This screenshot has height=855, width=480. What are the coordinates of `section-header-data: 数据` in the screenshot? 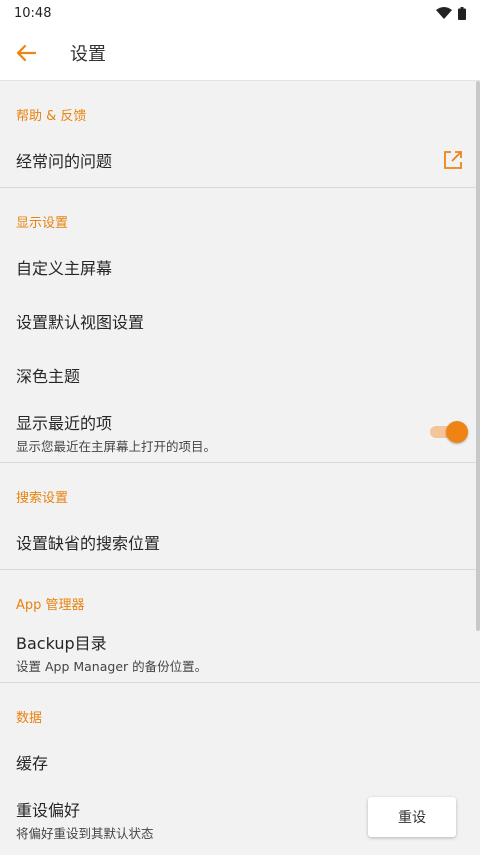 It's located at (29, 718).